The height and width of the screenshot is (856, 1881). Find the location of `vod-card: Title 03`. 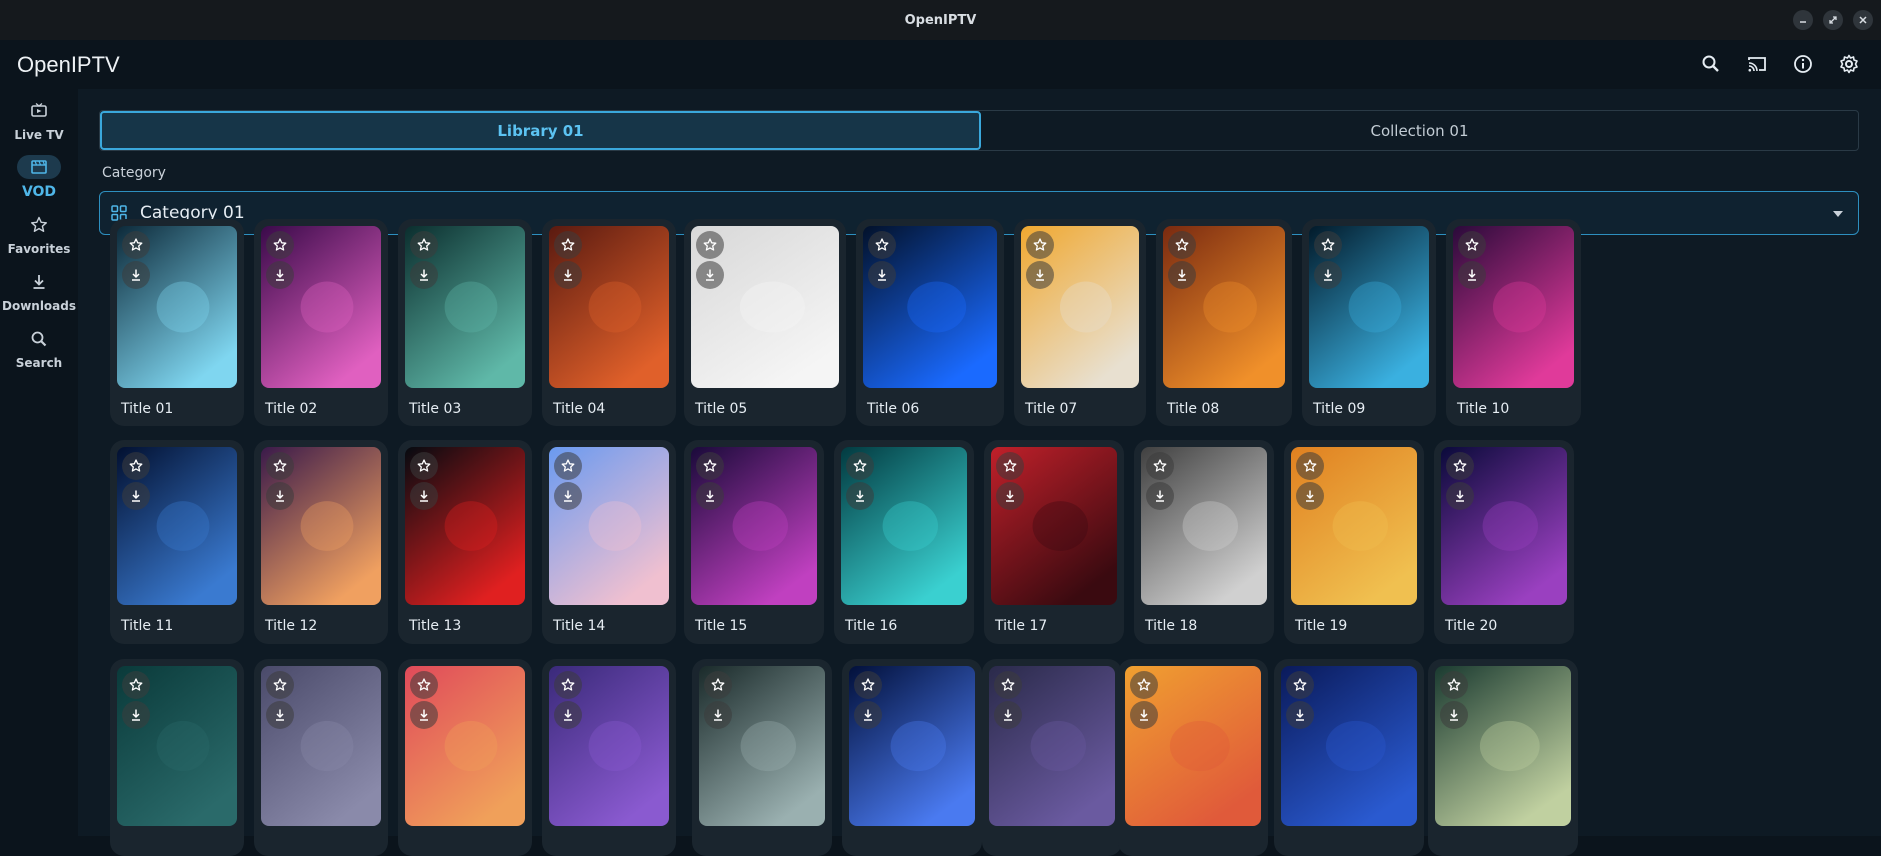

vod-card: Title 03 is located at coordinates (465, 322).